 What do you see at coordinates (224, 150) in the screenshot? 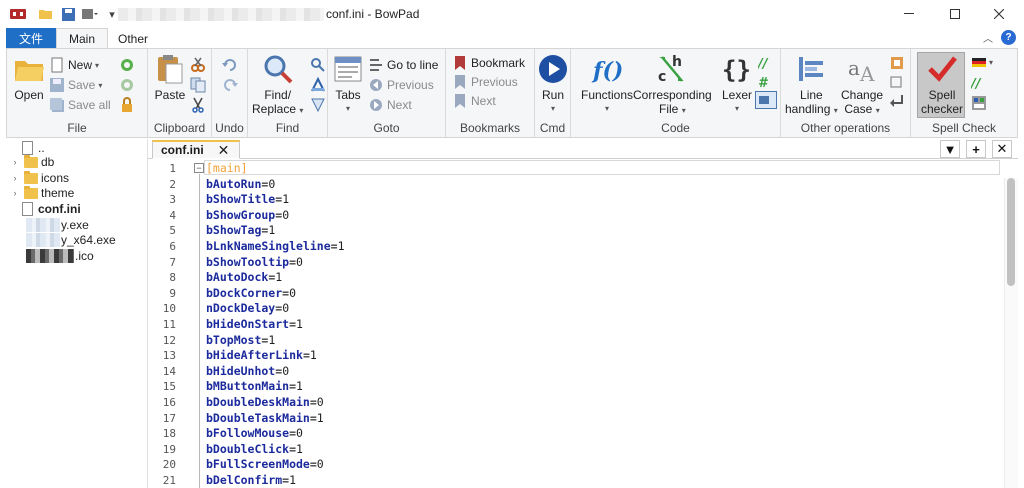
I see `tab-close-icon: ✕` at bounding box center [224, 150].